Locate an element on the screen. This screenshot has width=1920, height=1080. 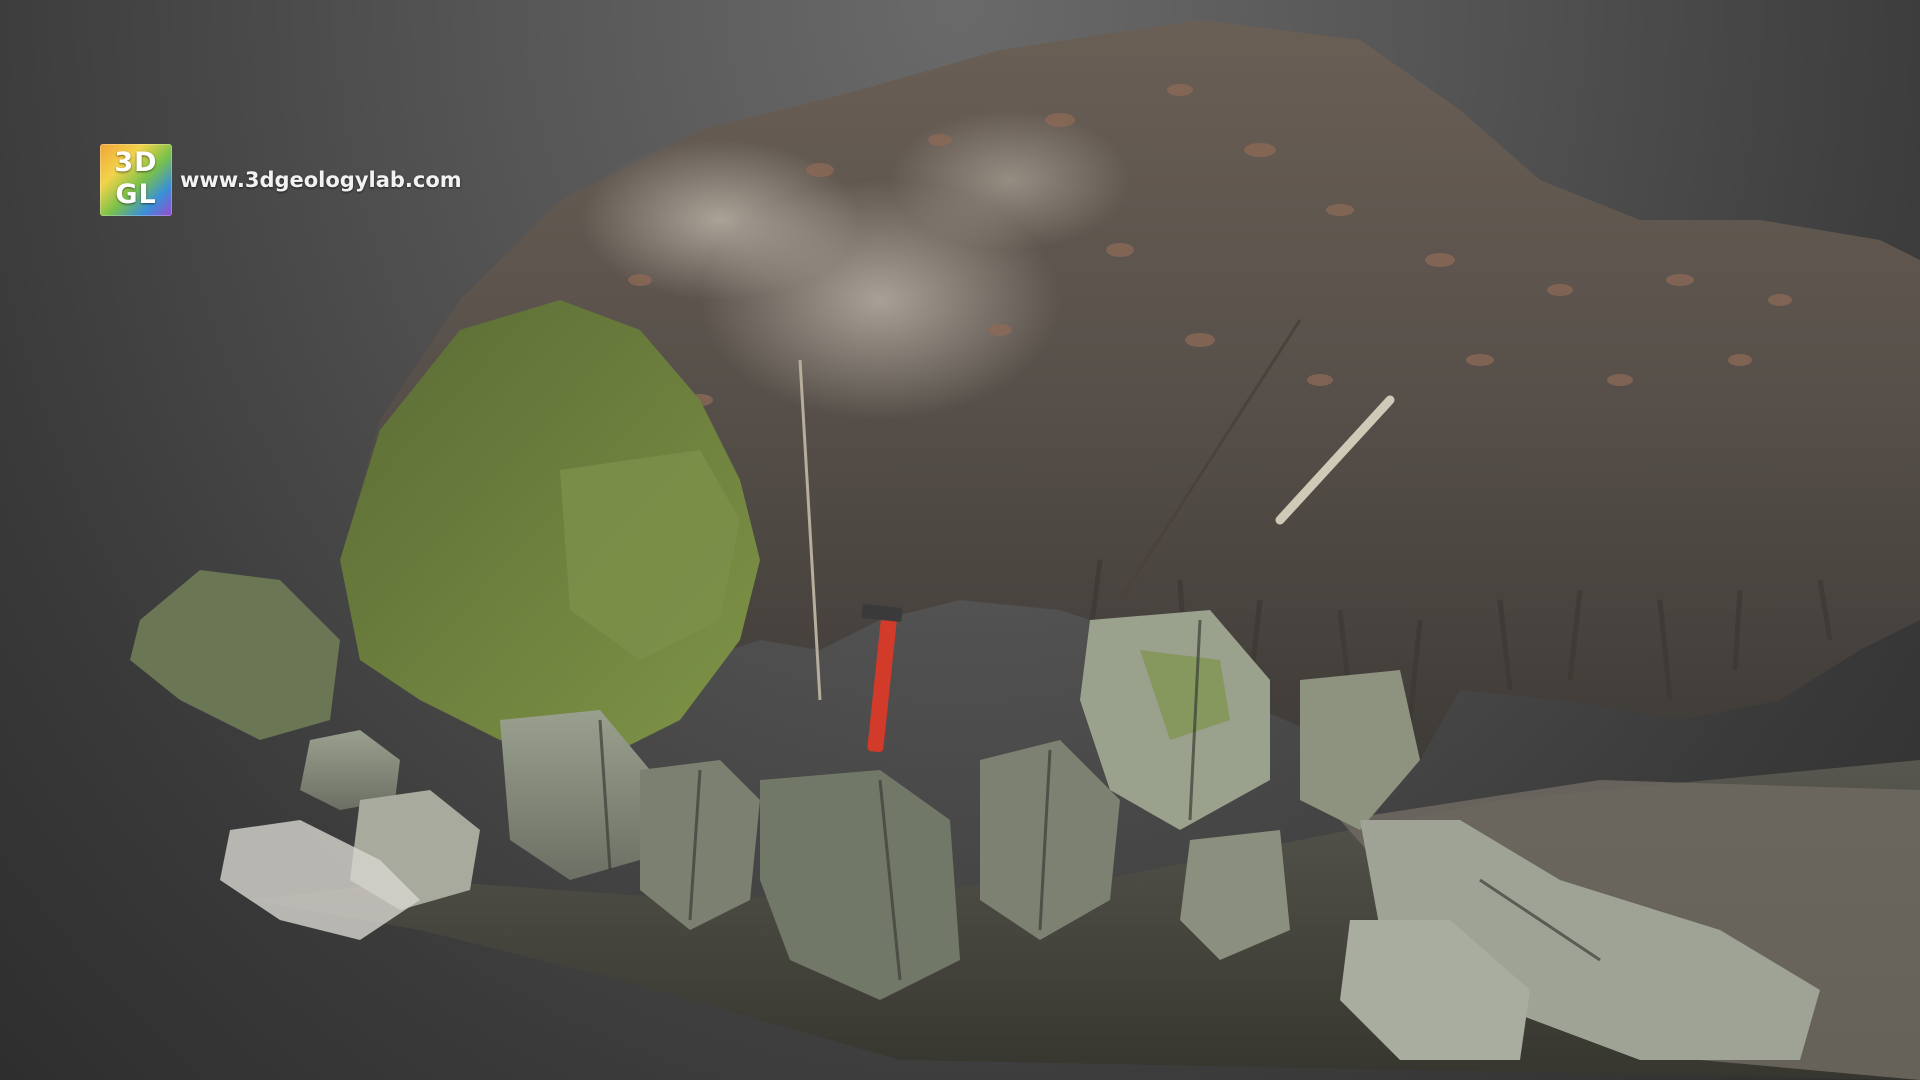
boulder is located at coordinates (1360, 750).